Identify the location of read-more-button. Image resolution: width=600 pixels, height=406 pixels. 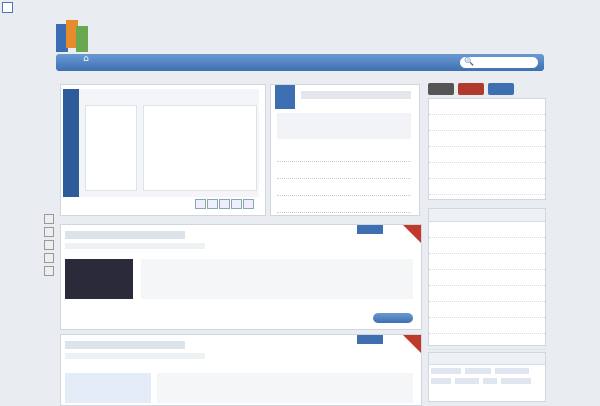
(393, 318).